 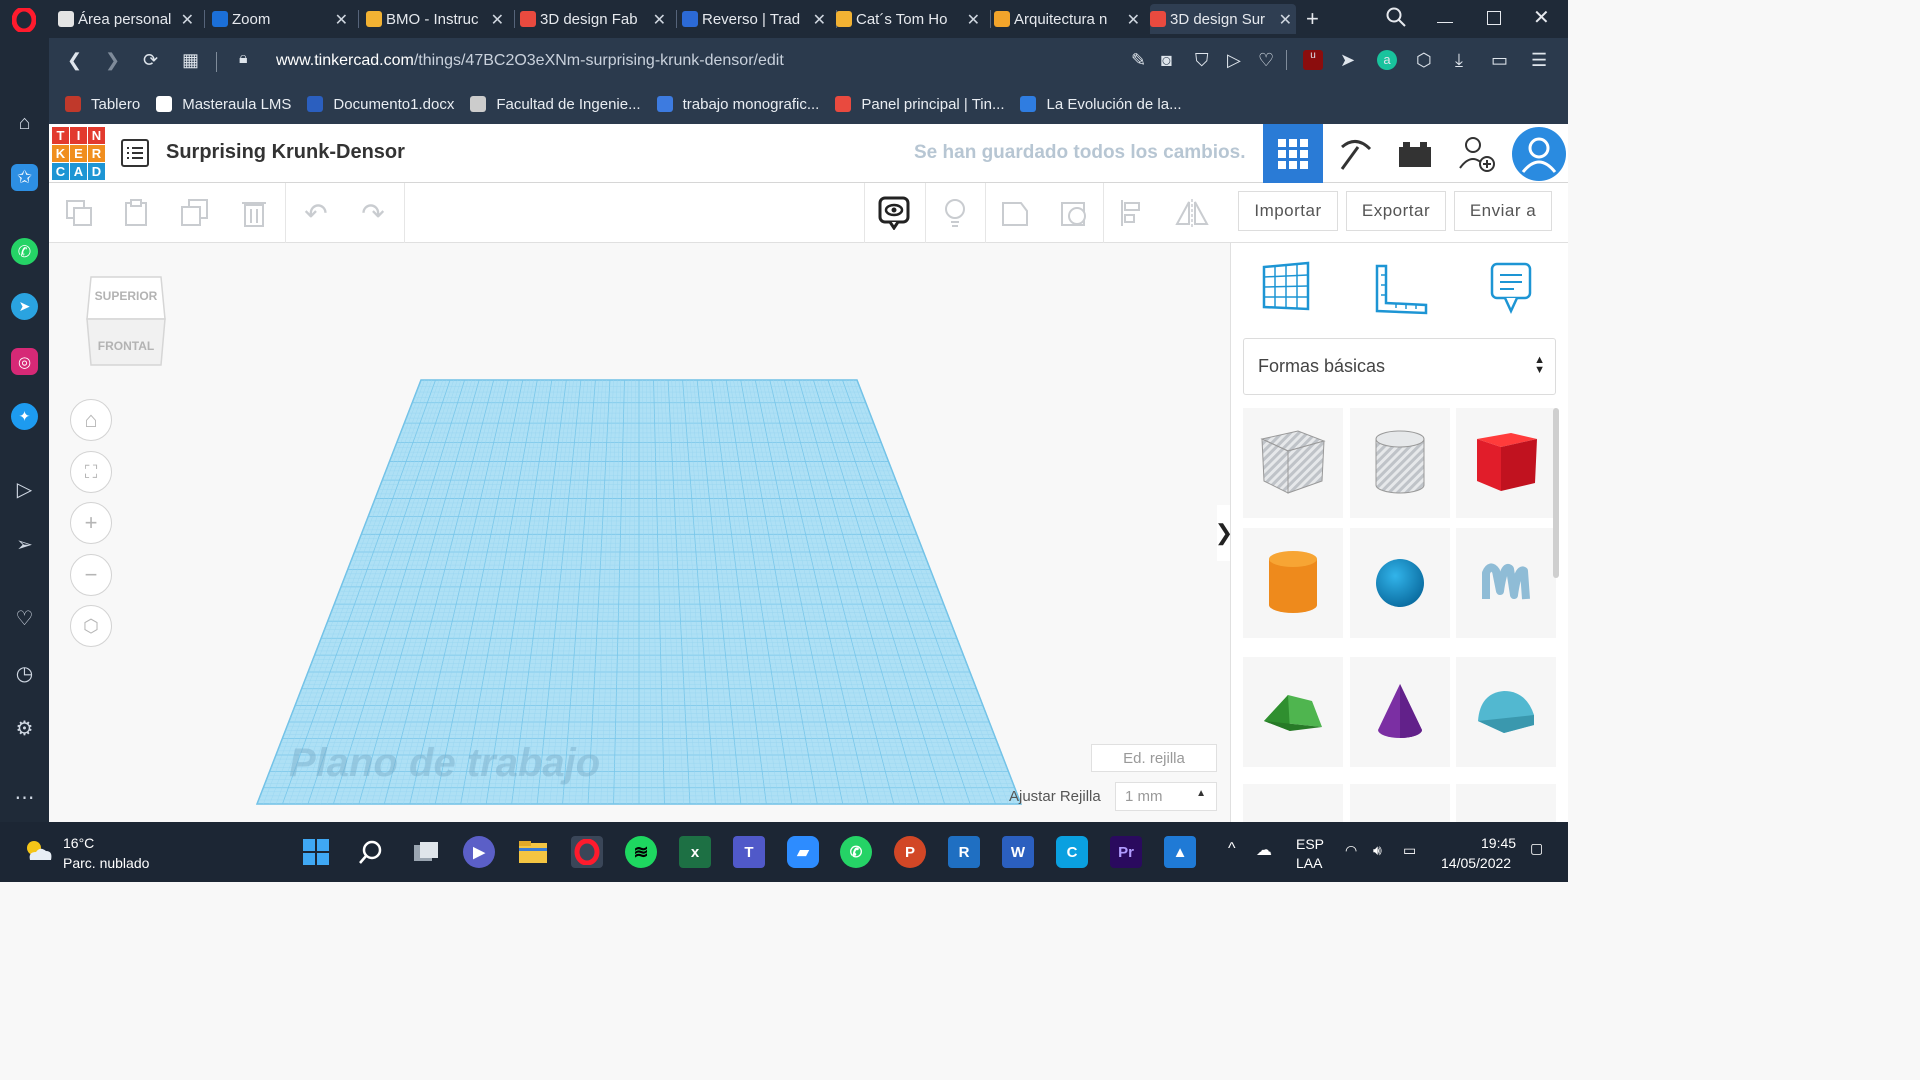 What do you see at coordinates (135, 153) in the screenshot?
I see `design-list-icon` at bounding box center [135, 153].